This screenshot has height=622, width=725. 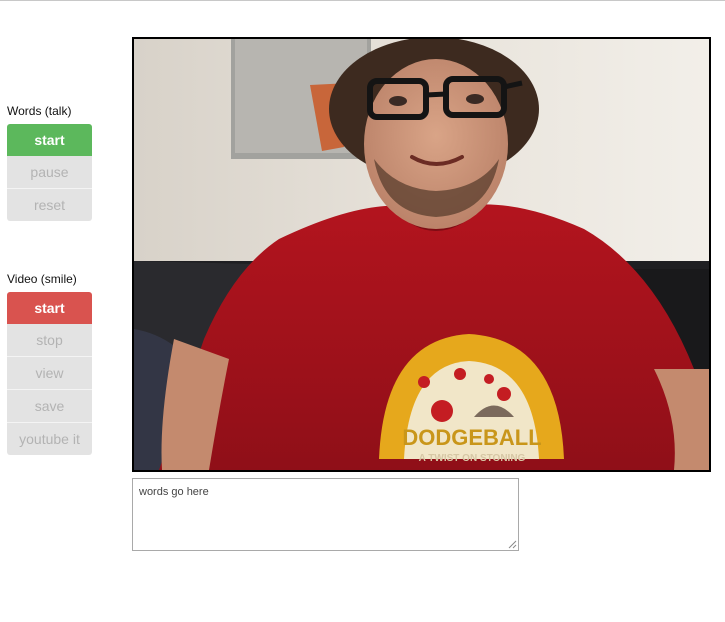 I want to click on transcript-box, so click(x=325, y=514).